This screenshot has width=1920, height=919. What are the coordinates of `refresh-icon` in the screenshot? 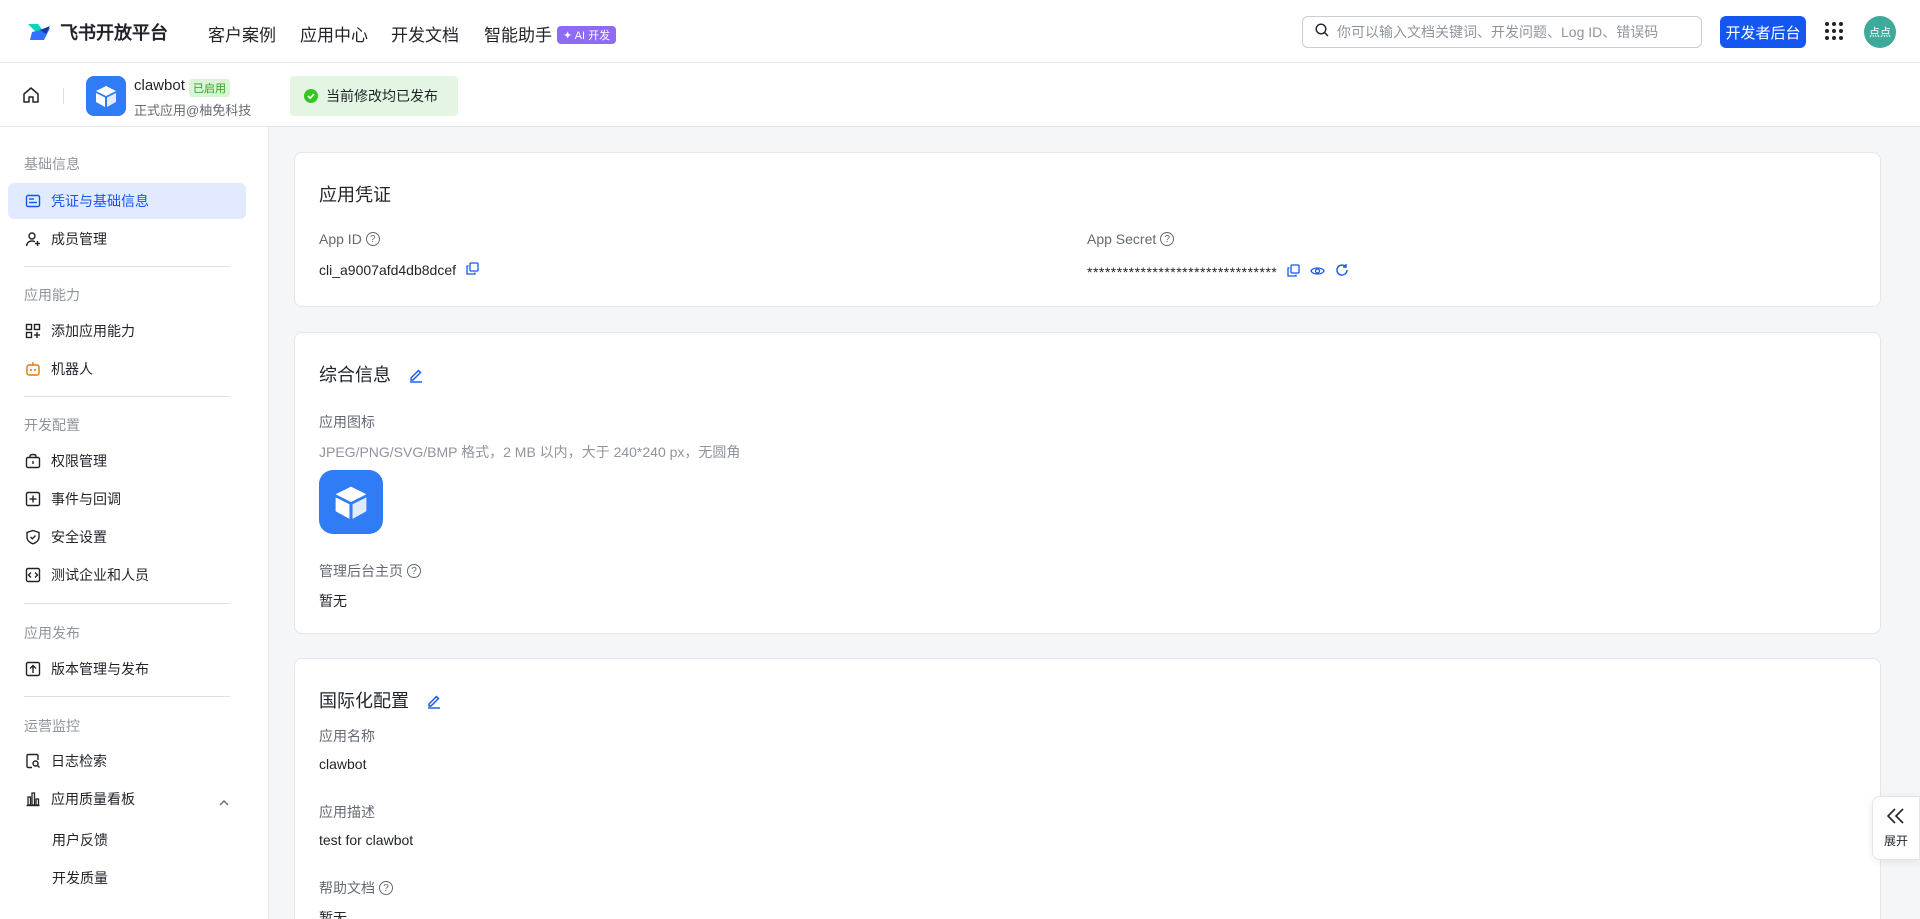 It's located at (1342, 271).